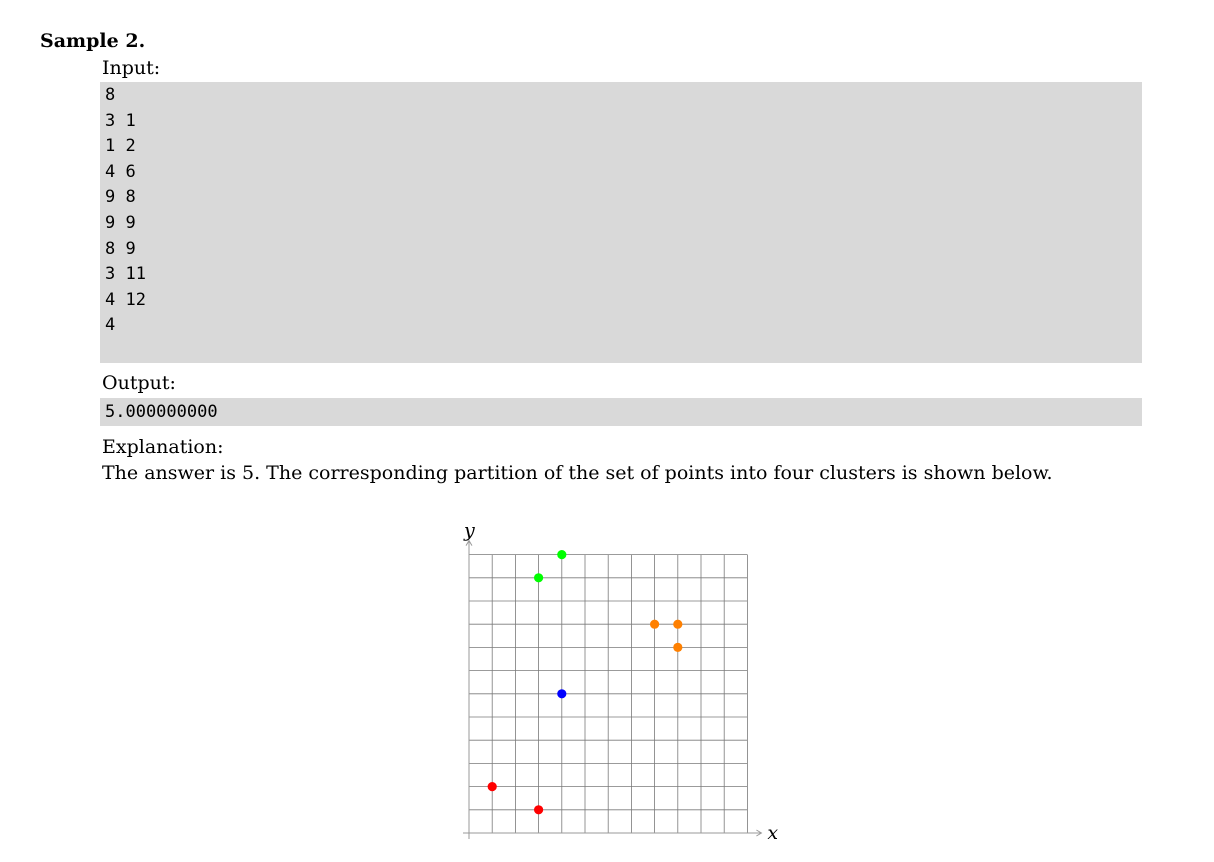  I want to click on input-line: 4 12, so click(125, 299).